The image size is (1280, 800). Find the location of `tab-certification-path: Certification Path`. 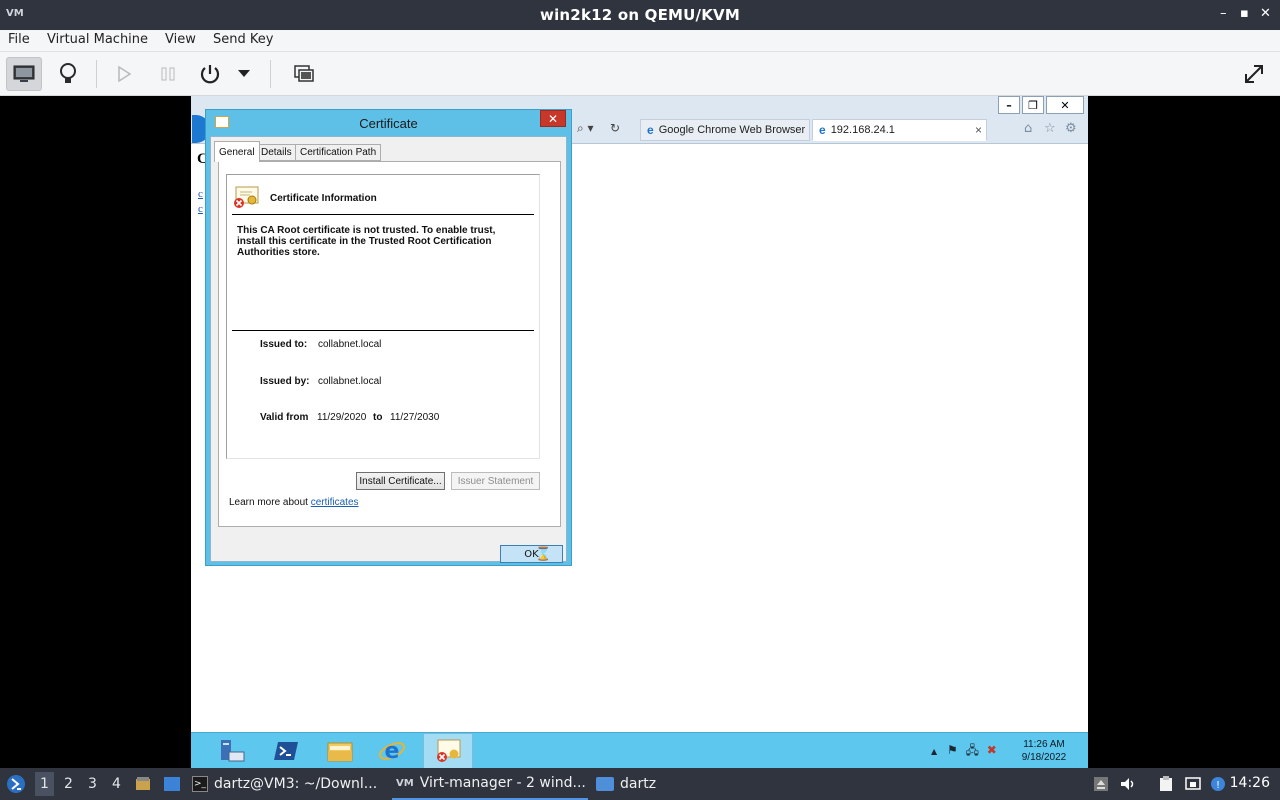

tab-certification-path: Certification Path is located at coordinates (338, 152).